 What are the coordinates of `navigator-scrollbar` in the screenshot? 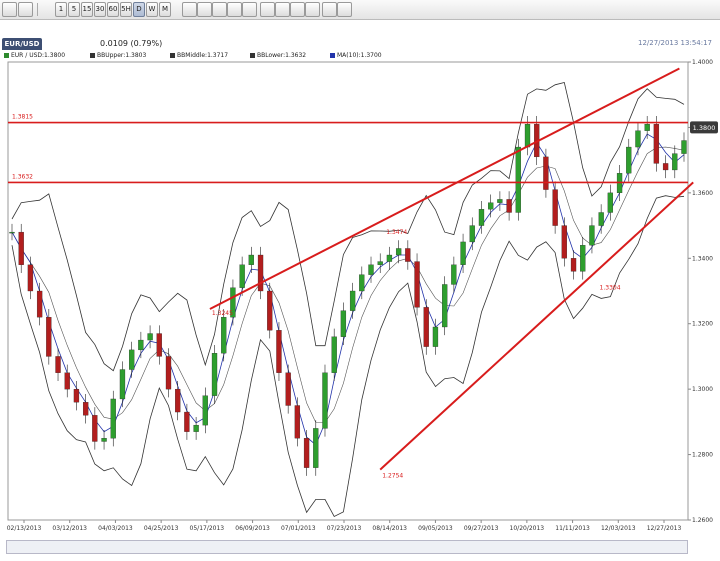 It's located at (347, 547).